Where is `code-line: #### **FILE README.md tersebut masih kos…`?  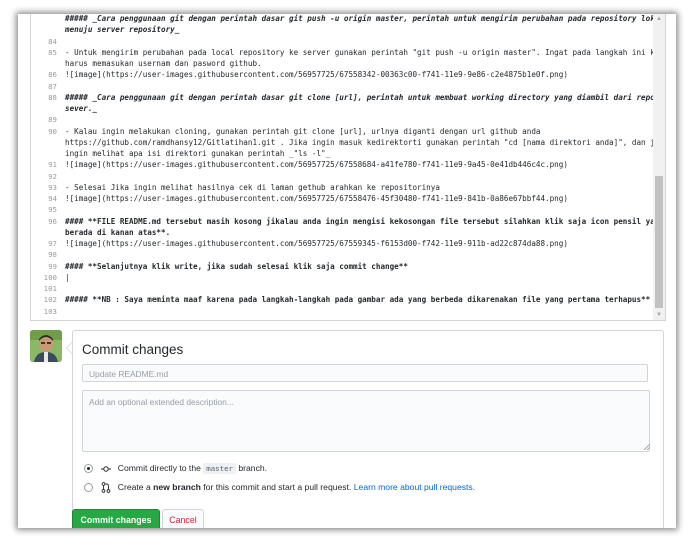 code-line: #### **FILE README.md tersebut masih kos… is located at coordinates (364, 221).